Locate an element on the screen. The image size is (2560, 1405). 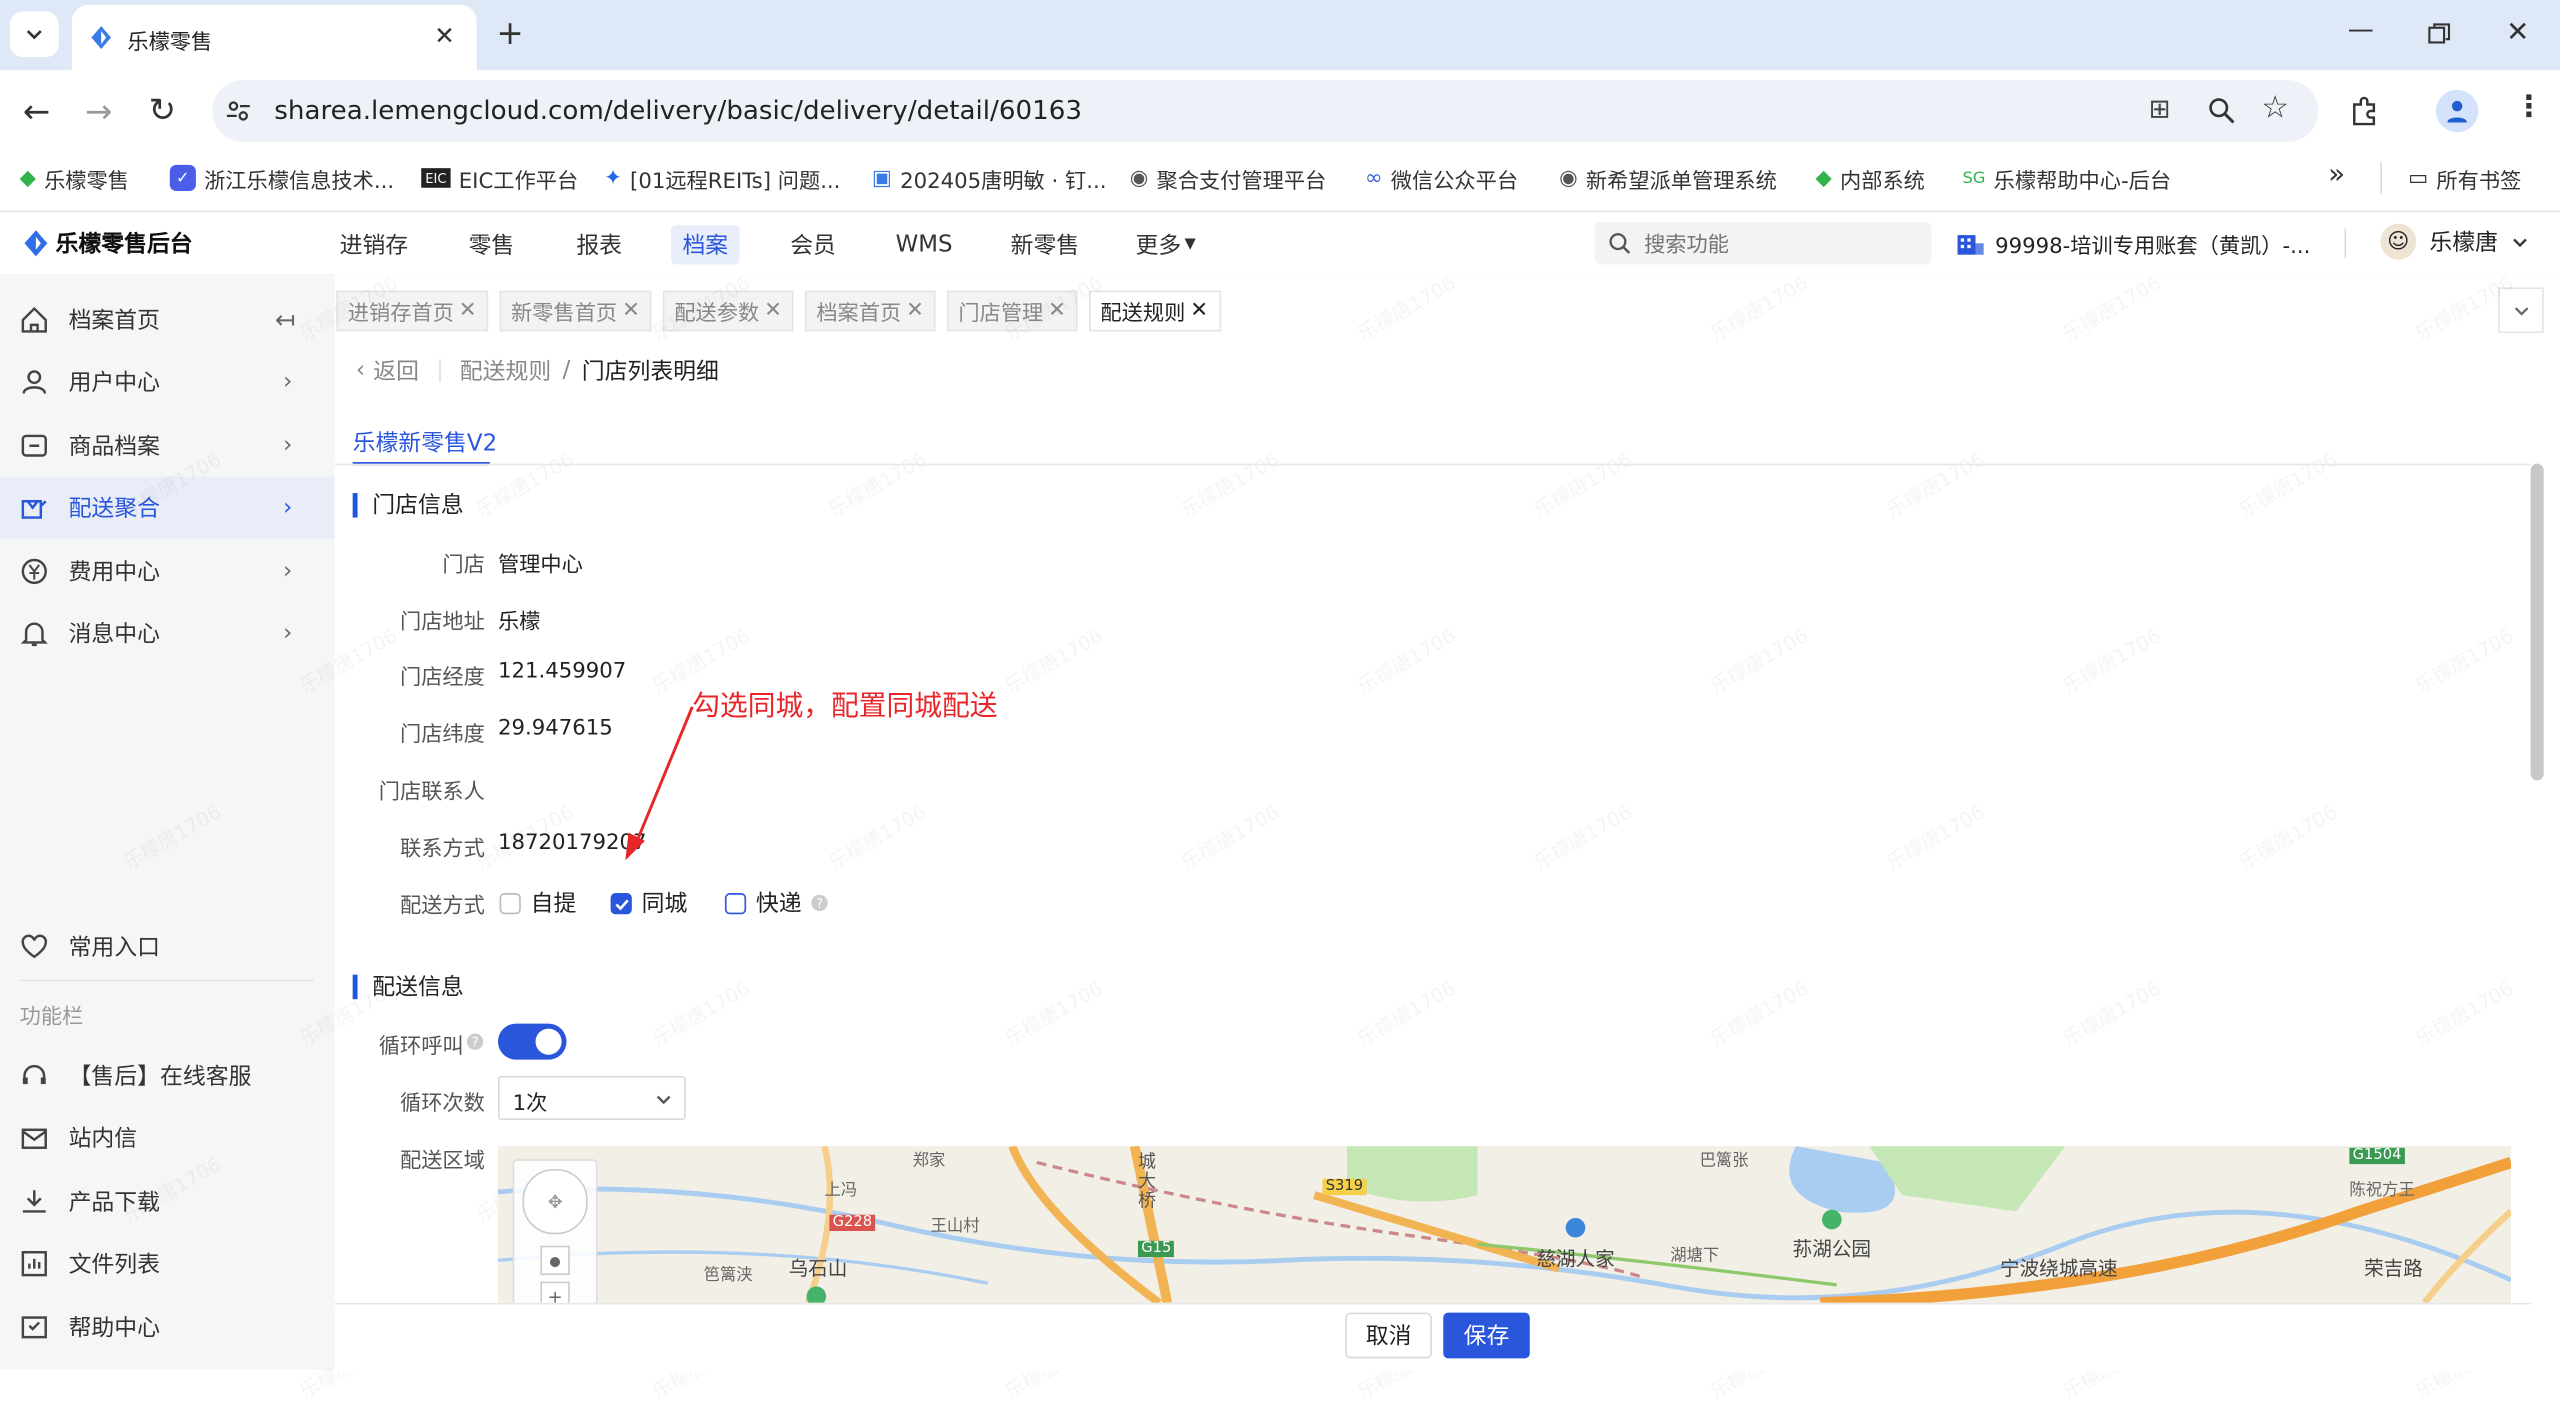
sidebar-item-messages: 消息中心 › is located at coordinates (167, 633).